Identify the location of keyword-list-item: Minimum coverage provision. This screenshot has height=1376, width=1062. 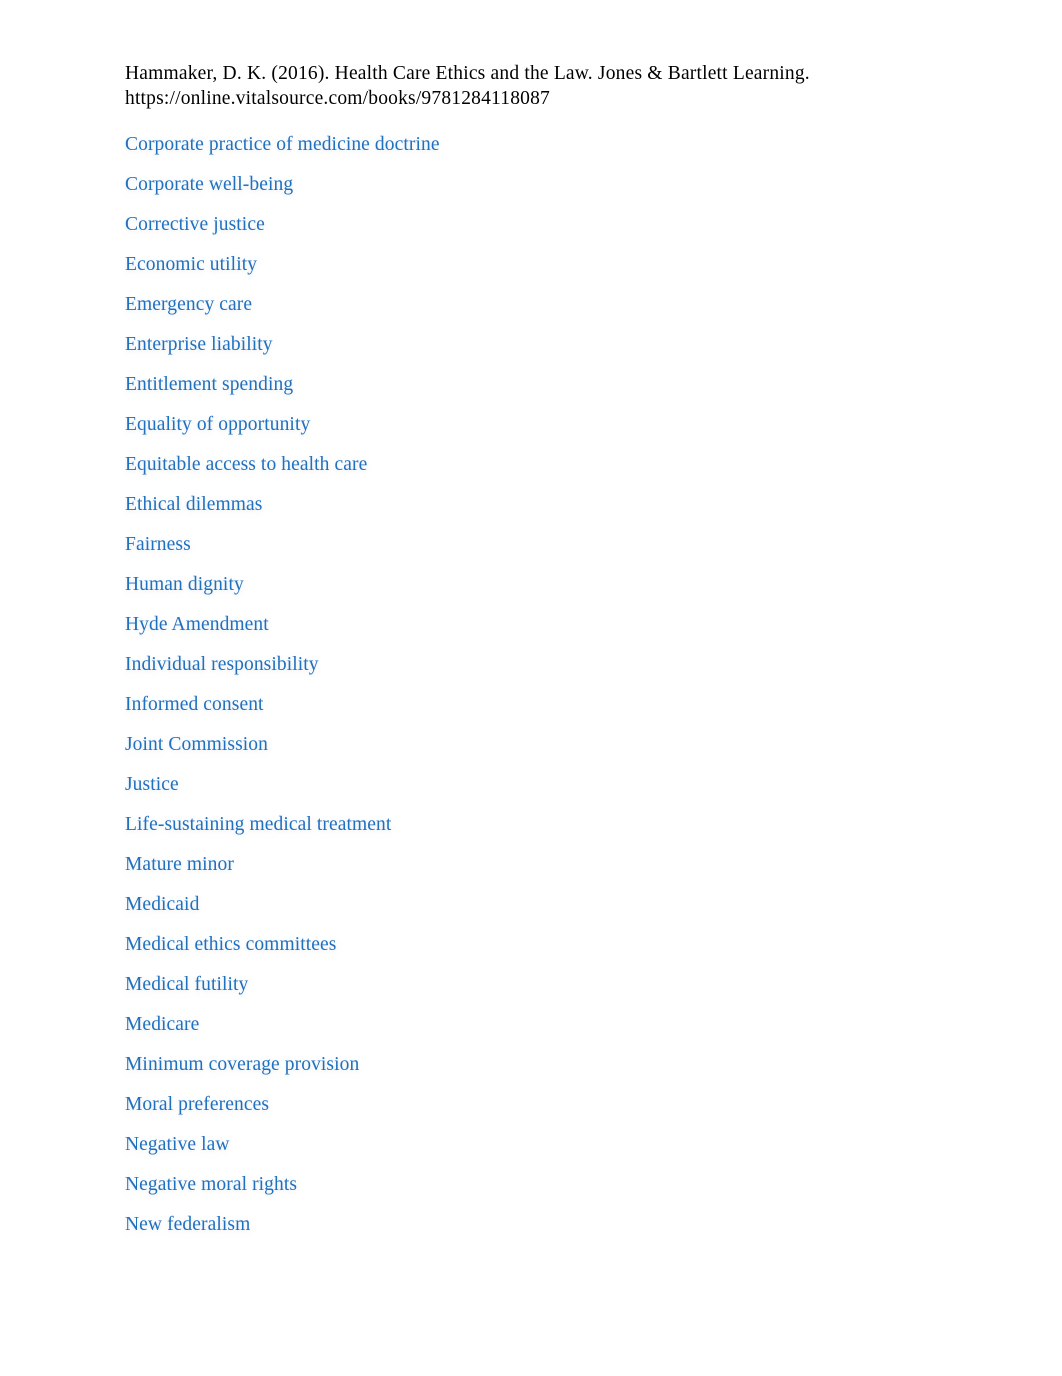
(545, 1071).